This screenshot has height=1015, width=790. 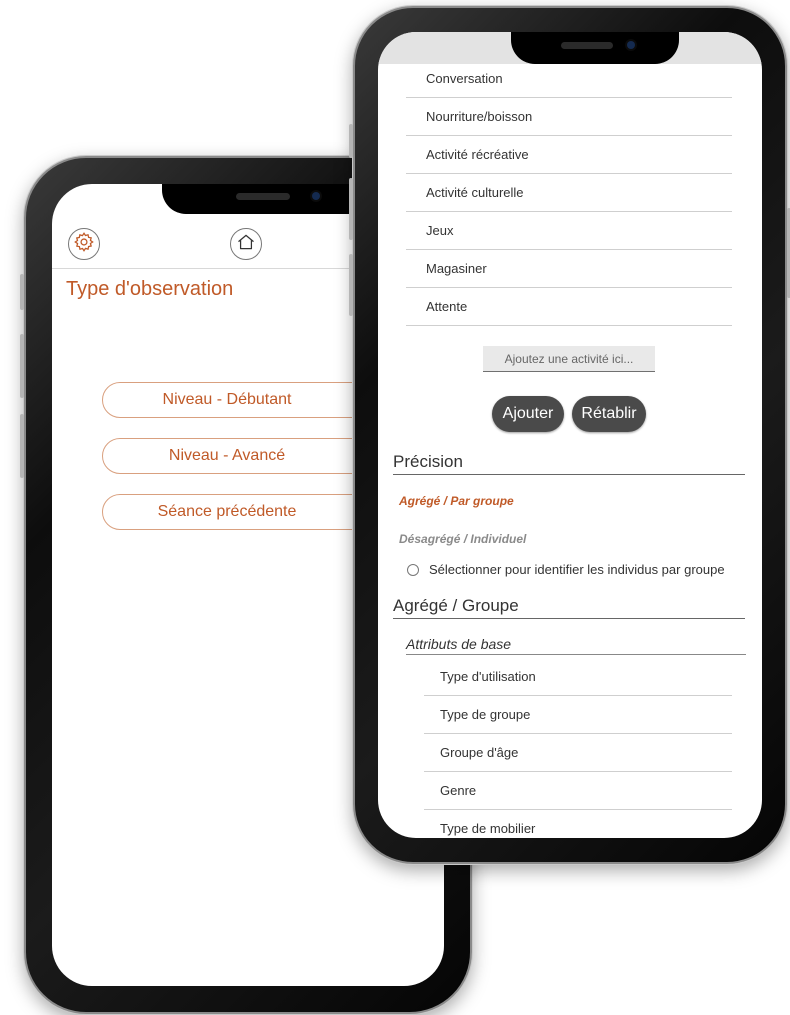 I want to click on attribute-item: Type d'utilisation, so click(x=578, y=677).